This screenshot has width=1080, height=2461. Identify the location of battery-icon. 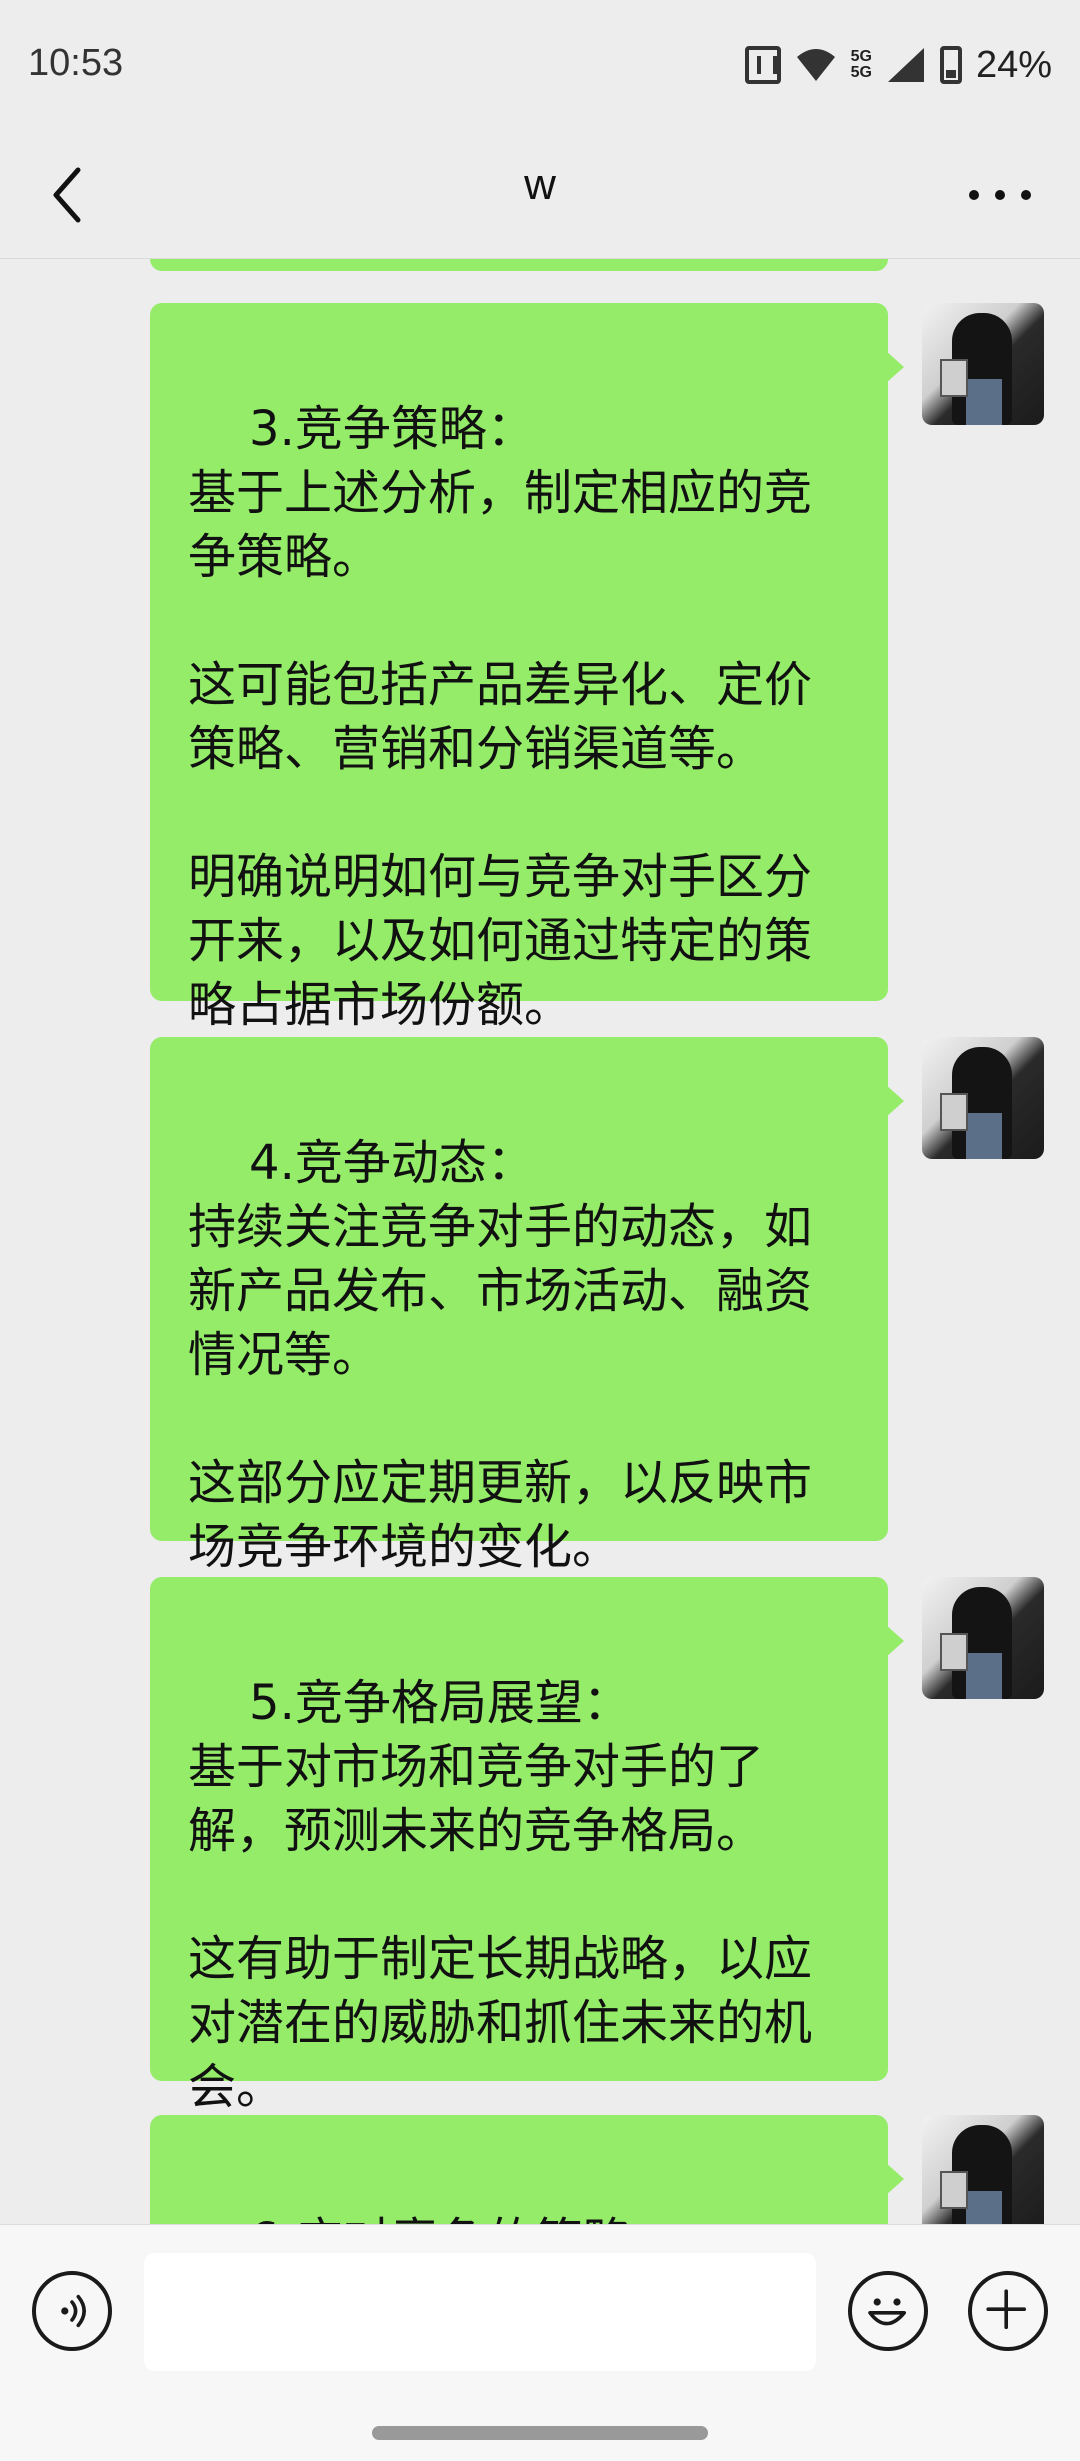
(950, 65).